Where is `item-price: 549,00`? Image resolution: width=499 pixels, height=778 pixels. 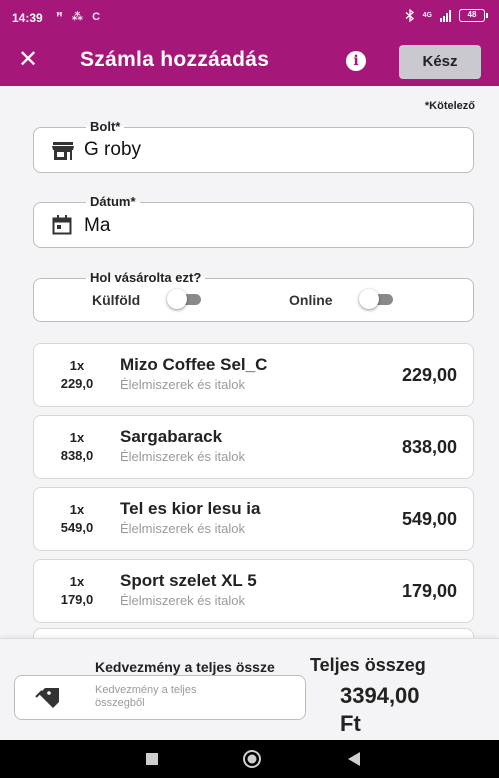 item-price: 549,00 is located at coordinates (429, 519).